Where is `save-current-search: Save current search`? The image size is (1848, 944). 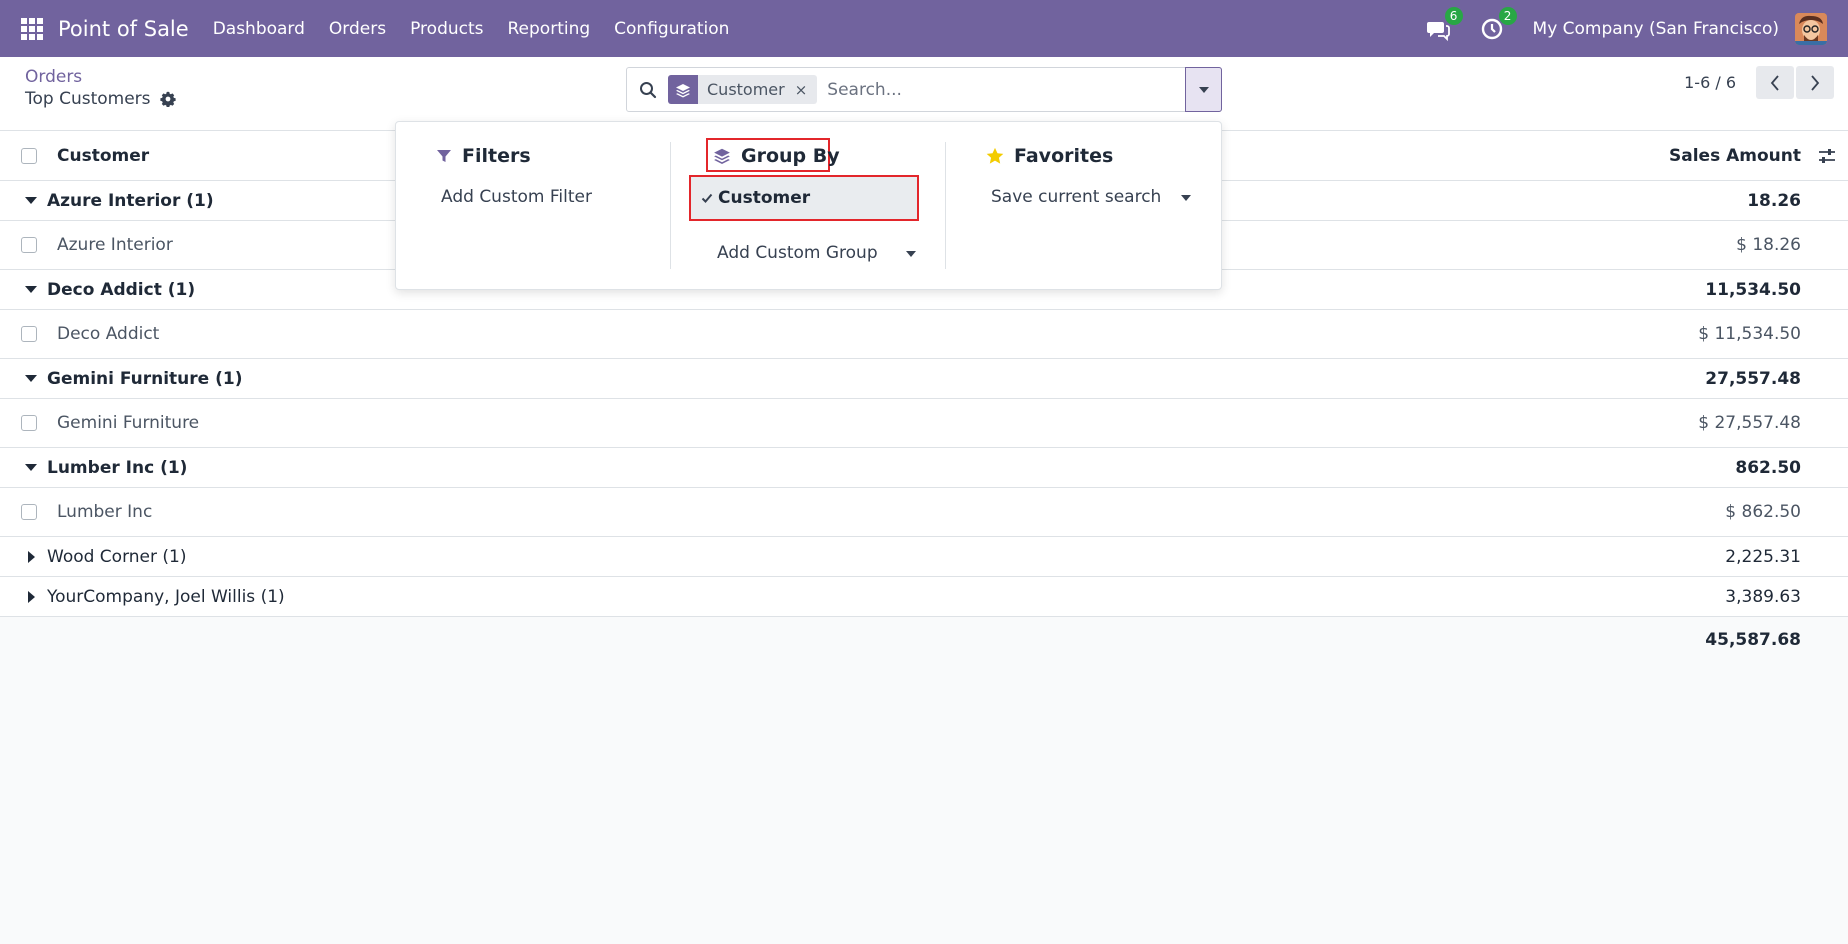 save-current-search: Save current search is located at coordinates (1076, 197).